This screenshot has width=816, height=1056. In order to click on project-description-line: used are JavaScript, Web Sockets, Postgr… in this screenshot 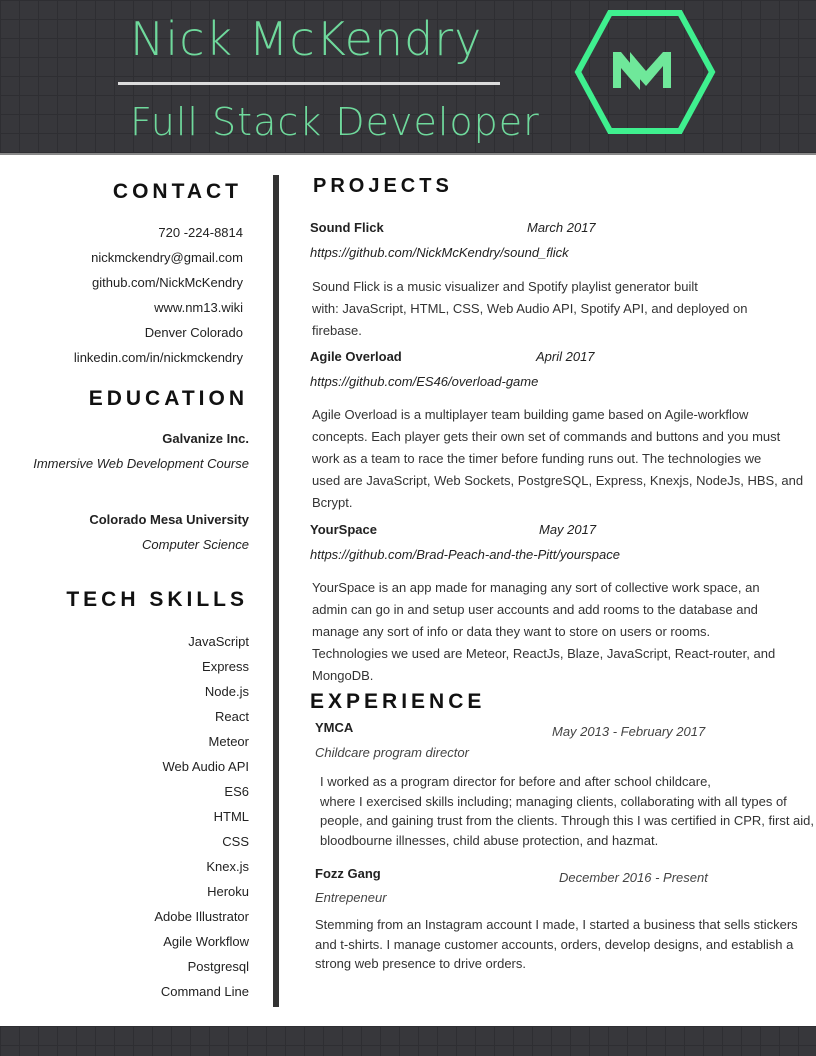, I will do `click(558, 480)`.